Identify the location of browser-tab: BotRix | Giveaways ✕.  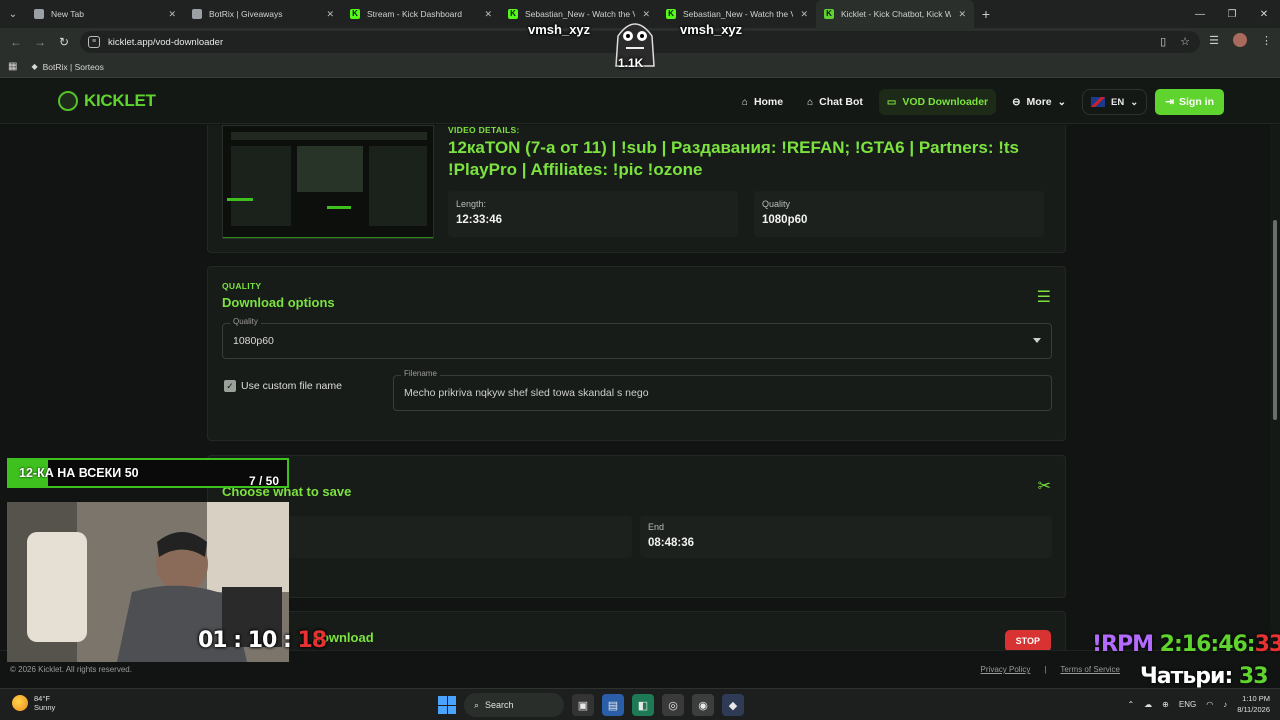
(263, 14).